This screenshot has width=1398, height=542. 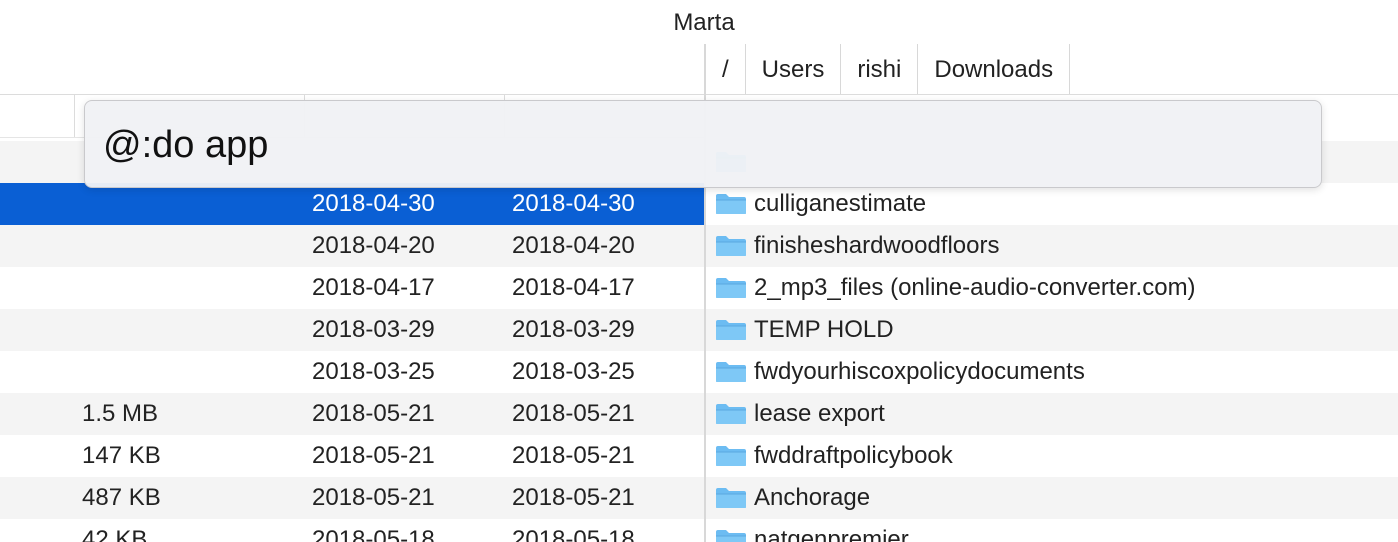 I want to click on folder-name: finisheshardwoodfloors, so click(x=877, y=245).